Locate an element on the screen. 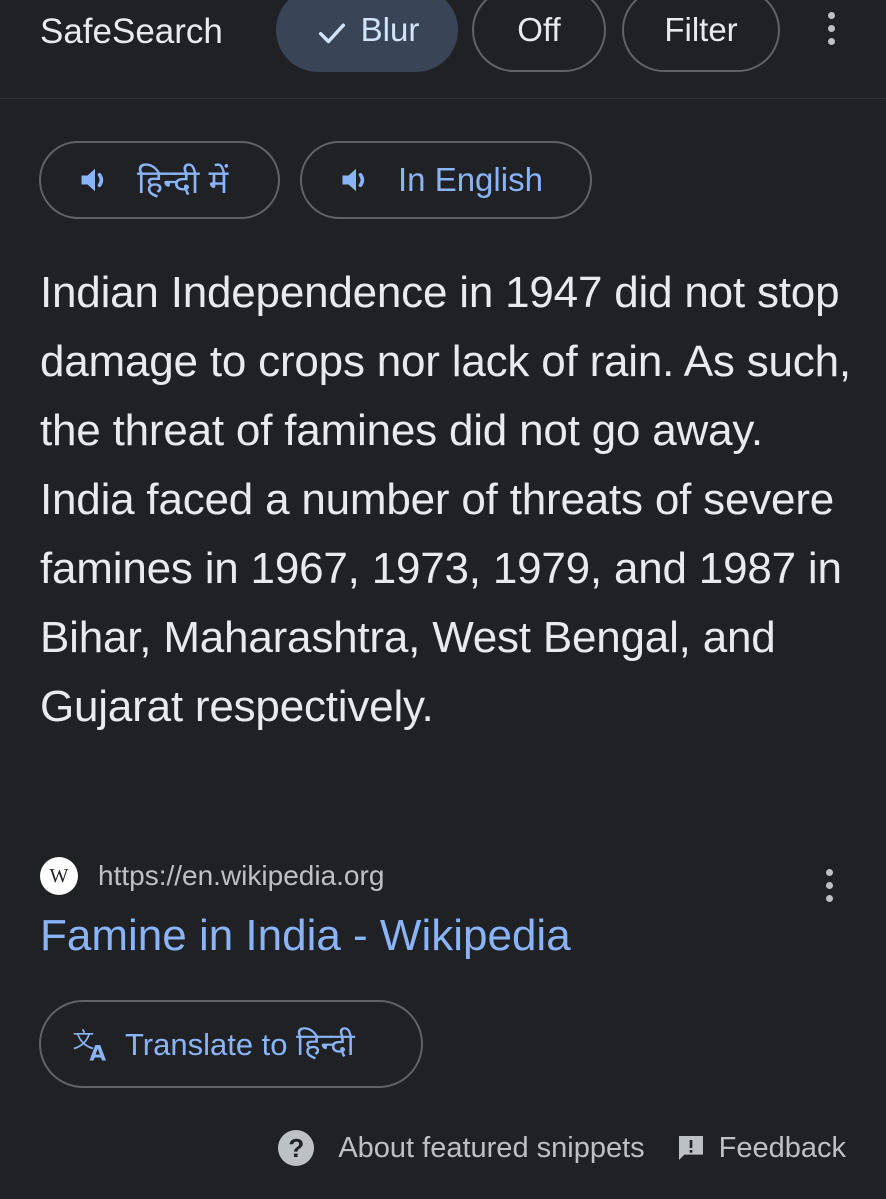 This screenshot has height=1199, width=886. wikipedia-favicon-icon: W is located at coordinates (59, 876).